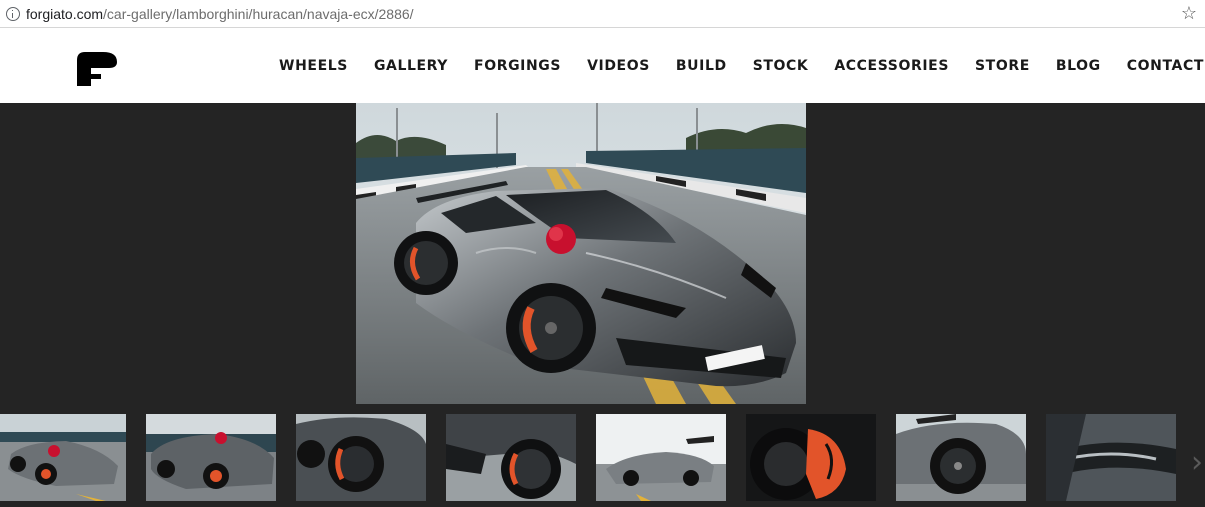 This screenshot has height=507, width=1205. Describe the element at coordinates (1078, 66) in the screenshot. I see `nav-blog: BLOG` at that location.